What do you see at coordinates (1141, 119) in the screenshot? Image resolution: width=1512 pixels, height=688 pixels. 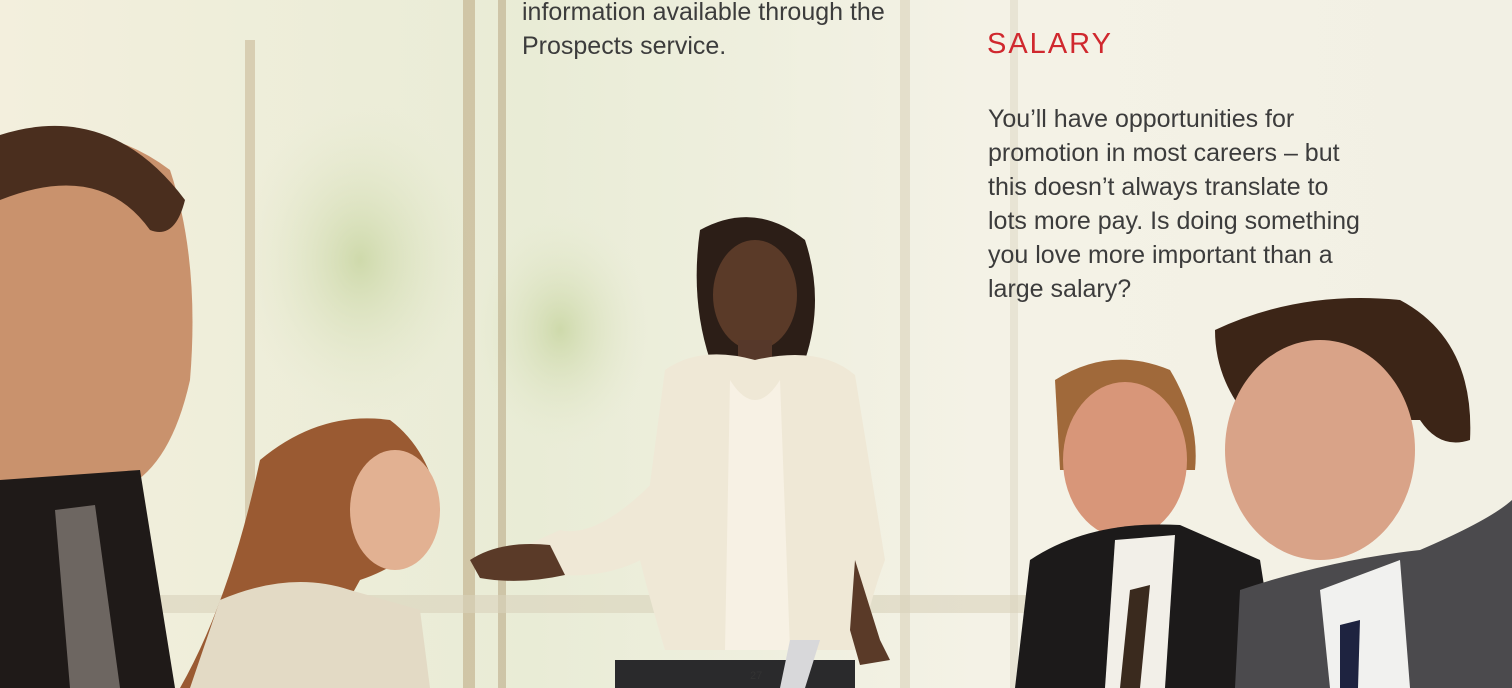 I see `salary-line: You’ll have opportunities for` at bounding box center [1141, 119].